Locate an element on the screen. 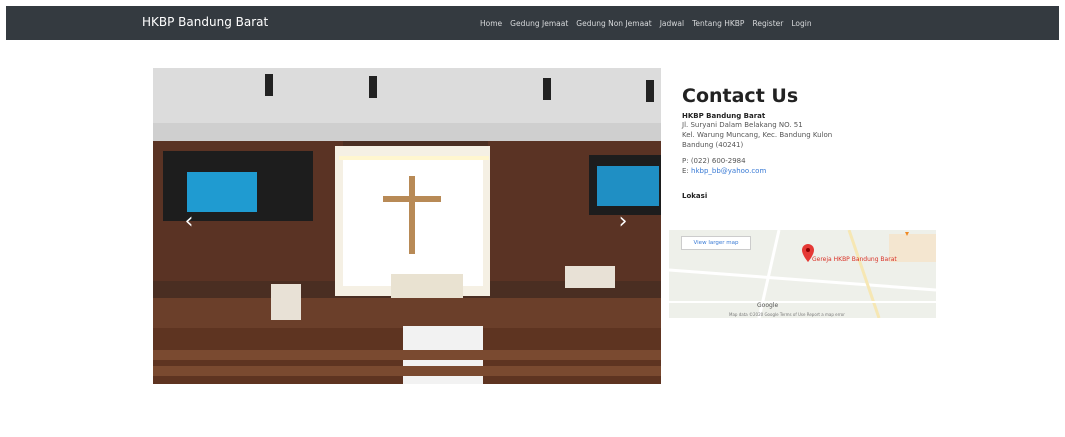 The image size is (1065, 437). address-line-1: Jl. Suryani Dalam Belakang NO. 51 is located at coordinates (742, 125).